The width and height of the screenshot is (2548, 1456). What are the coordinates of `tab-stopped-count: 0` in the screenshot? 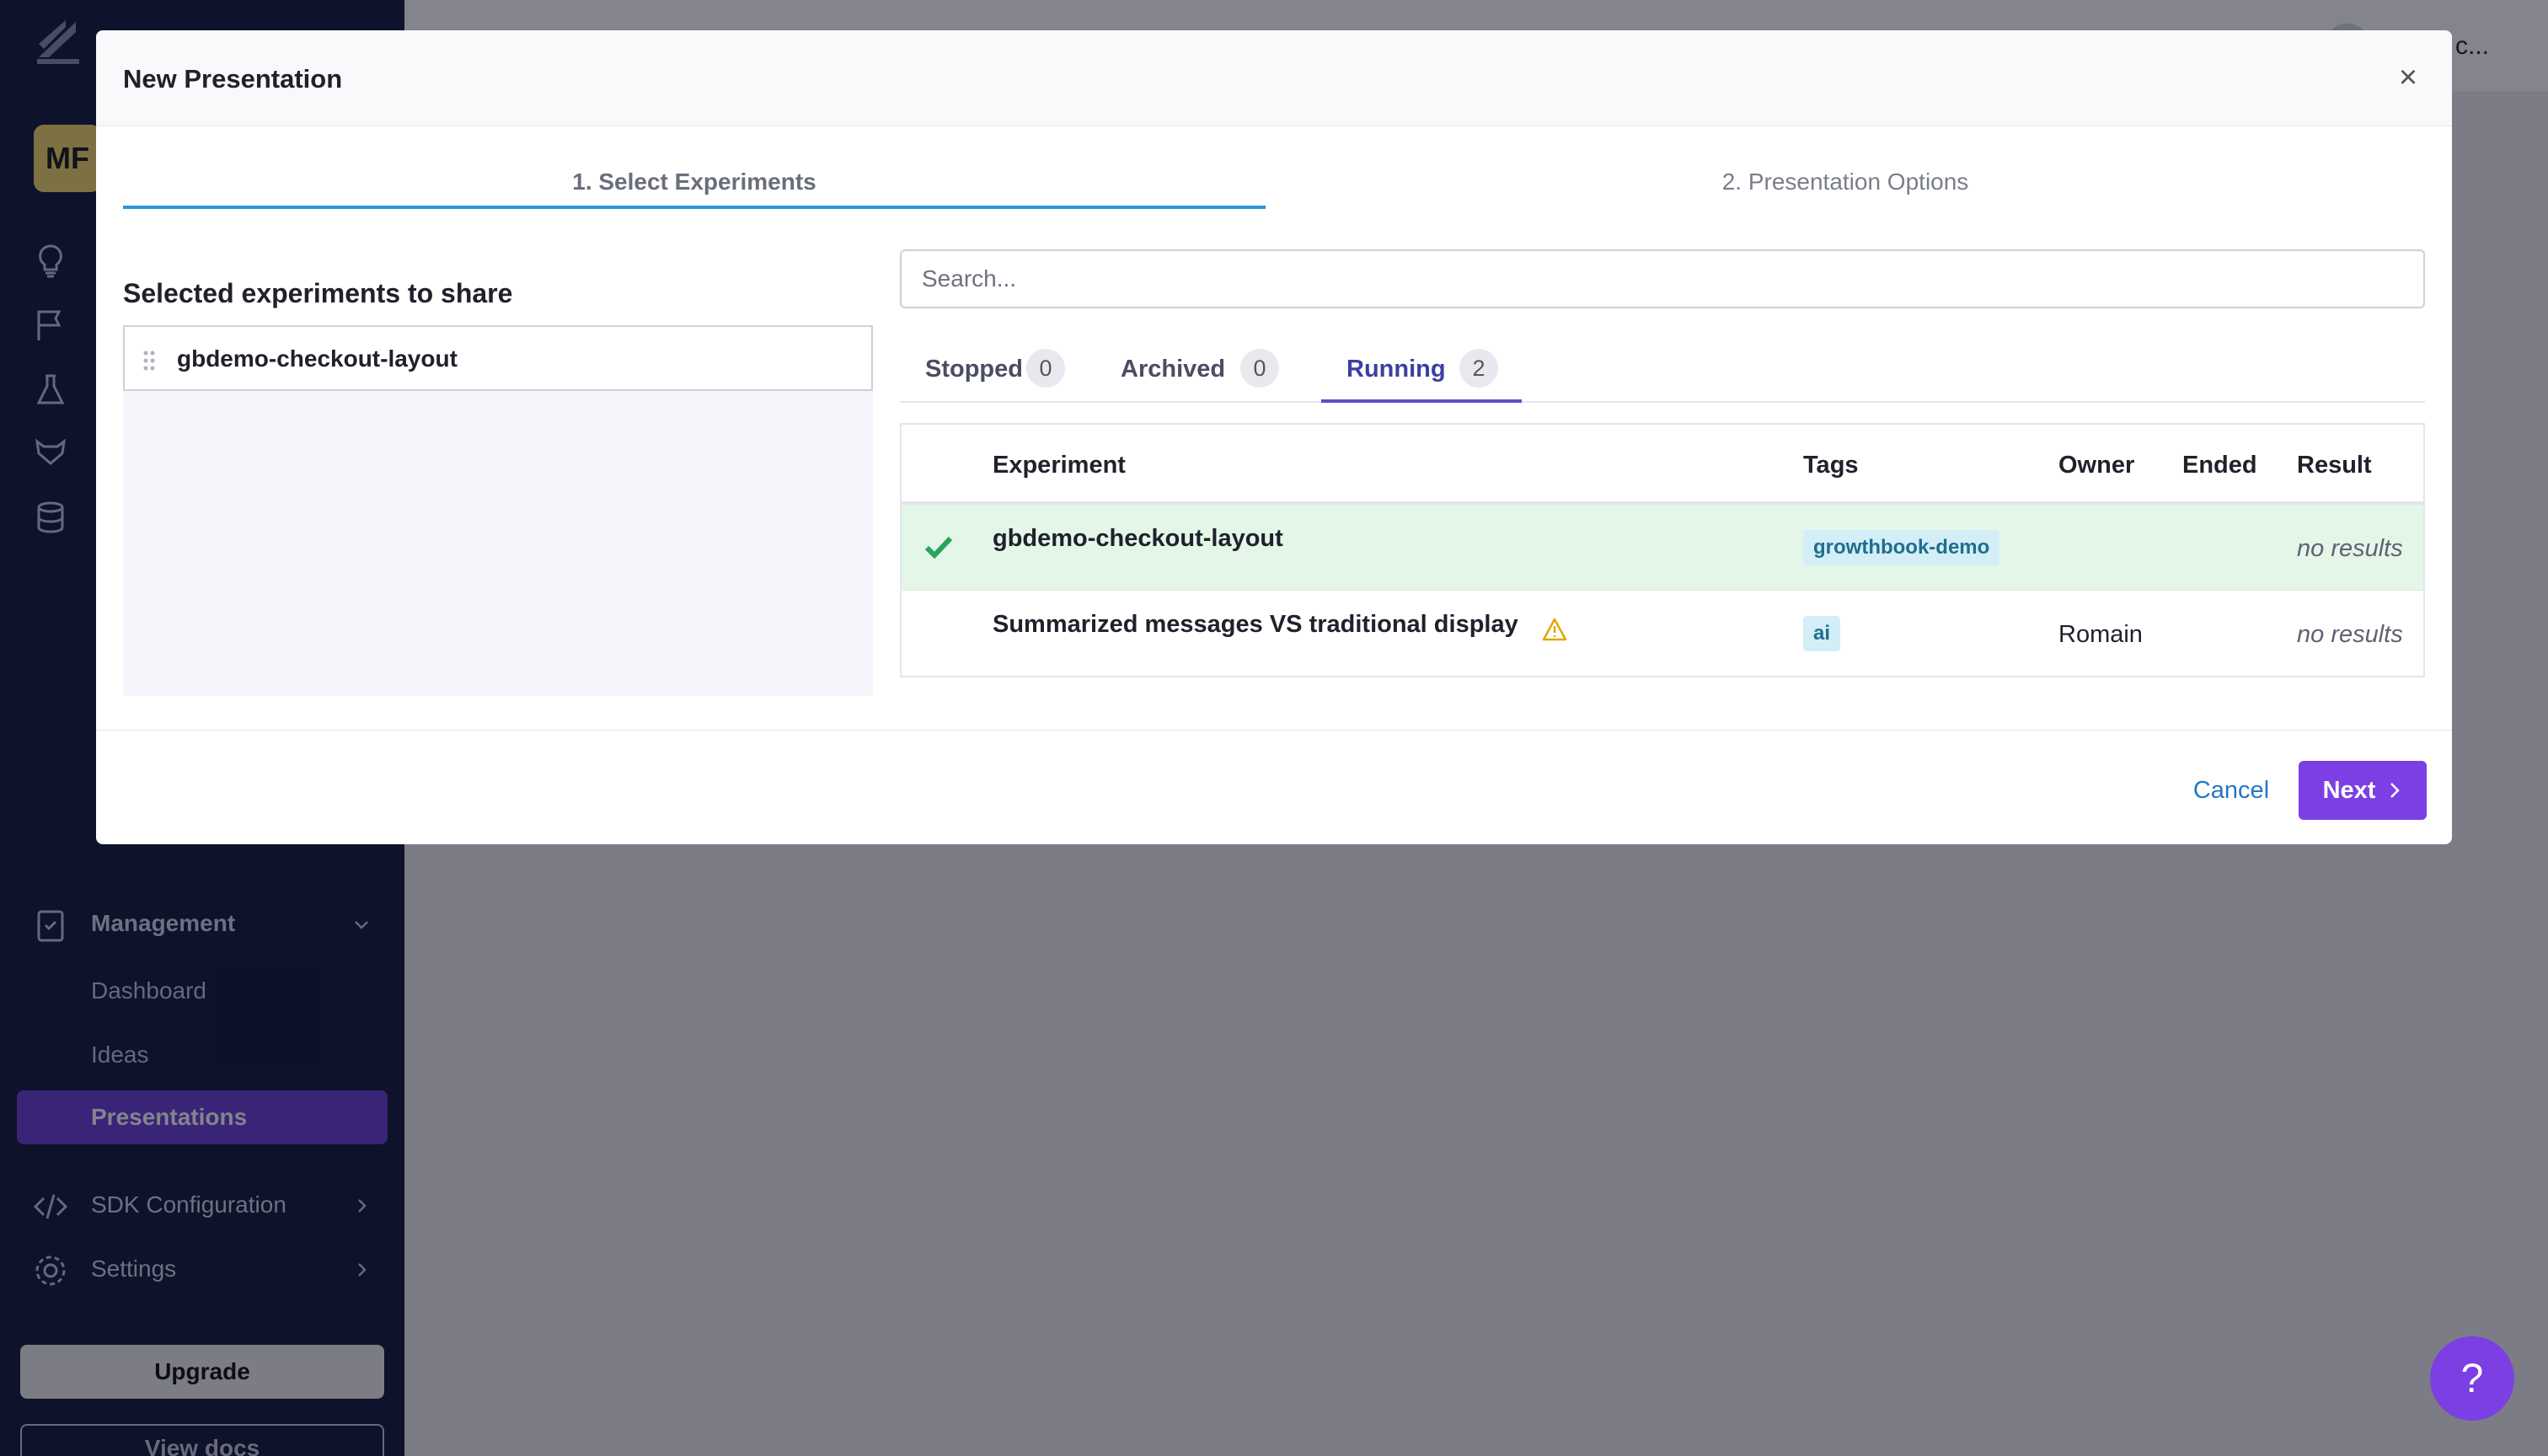 It's located at (1045, 368).